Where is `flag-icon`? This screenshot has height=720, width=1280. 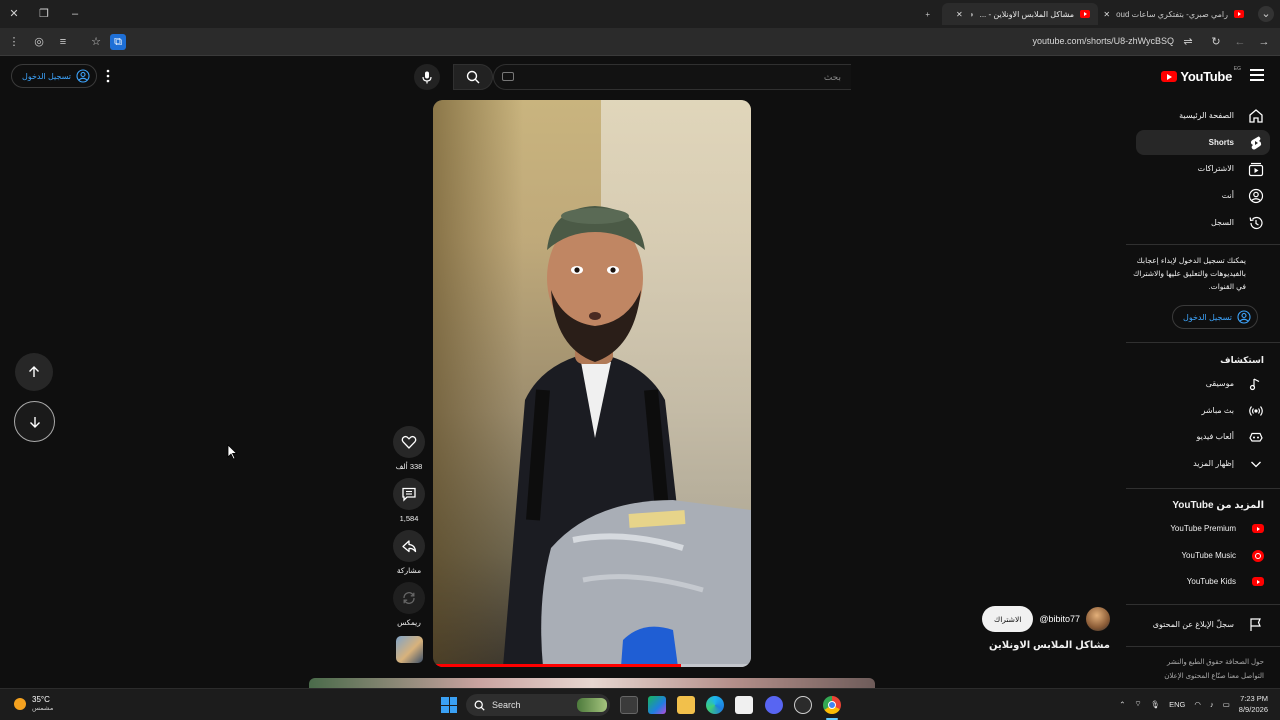 flag-icon is located at coordinates (1255, 624).